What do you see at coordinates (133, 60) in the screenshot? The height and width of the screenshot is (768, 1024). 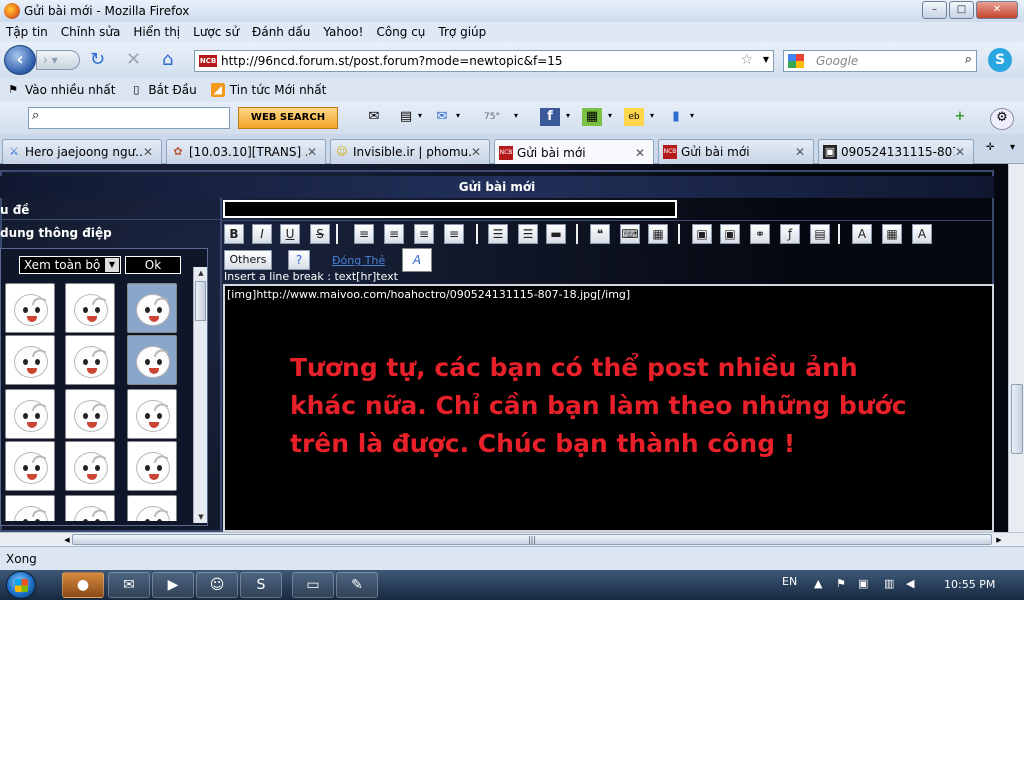 I see `stop-icon: ✕` at bounding box center [133, 60].